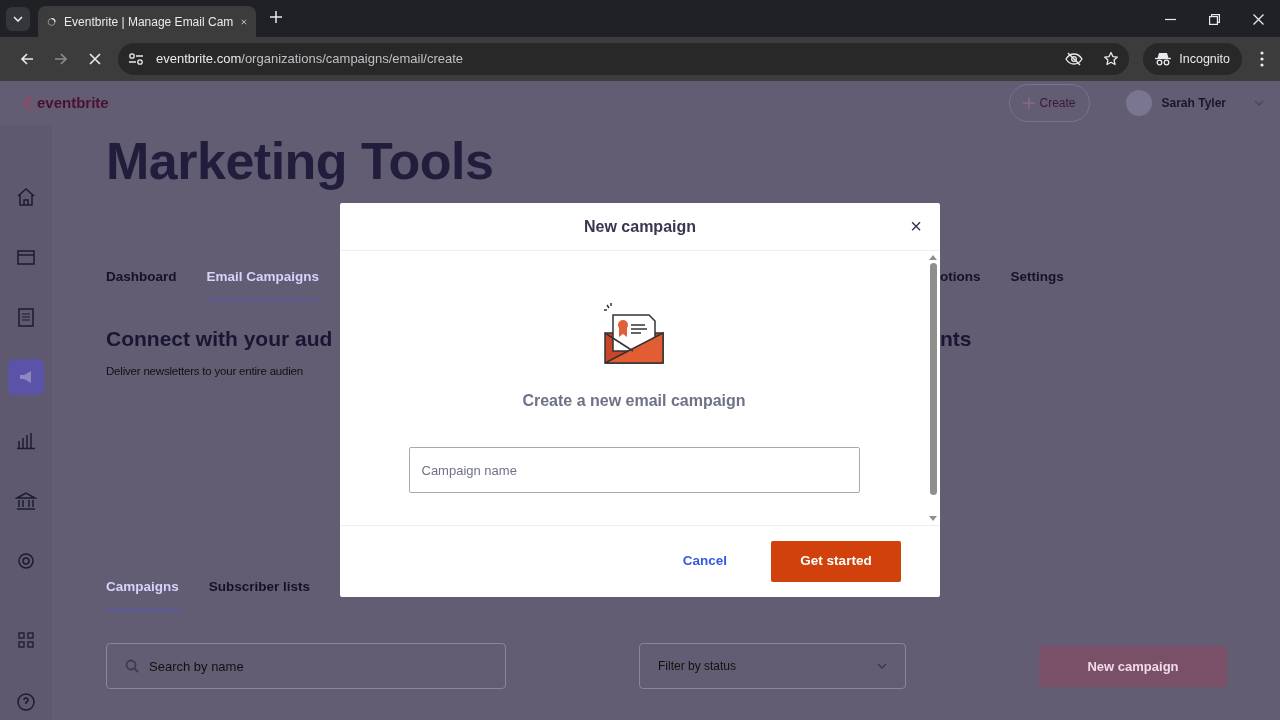 This screenshot has height=720, width=1280. I want to click on page-tab: Email Campaigns, so click(263, 284).